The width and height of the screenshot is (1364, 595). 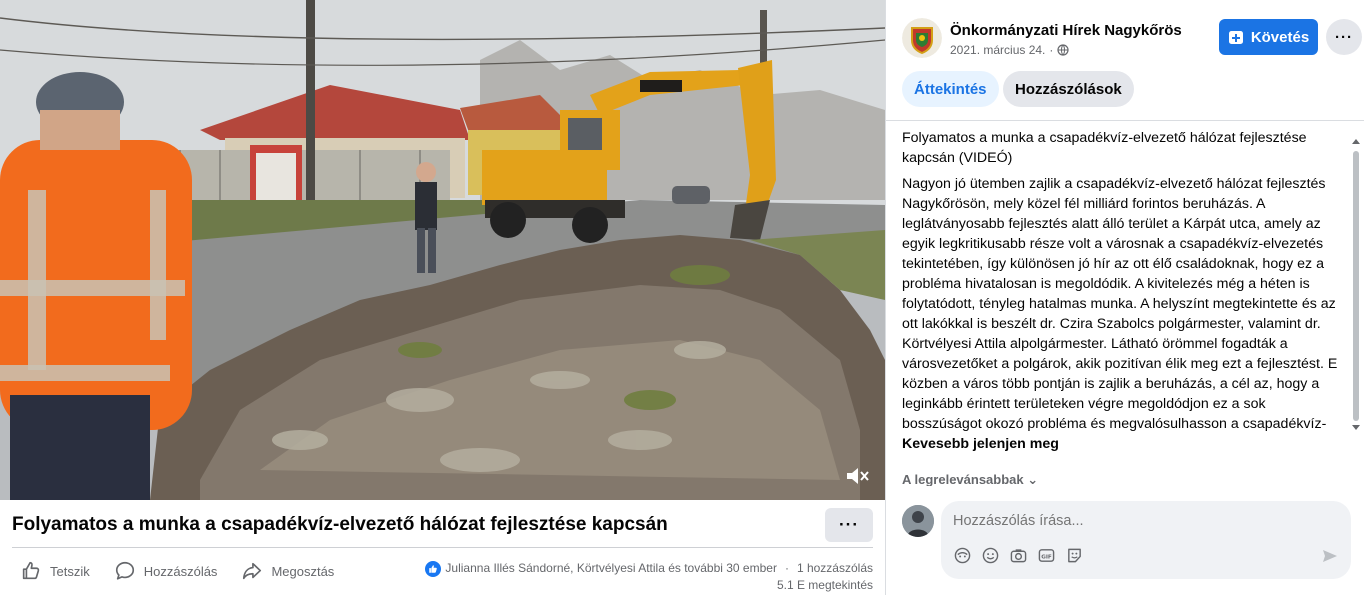 I want to click on comment-button: Hozzászólás, so click(x=166, y=571).